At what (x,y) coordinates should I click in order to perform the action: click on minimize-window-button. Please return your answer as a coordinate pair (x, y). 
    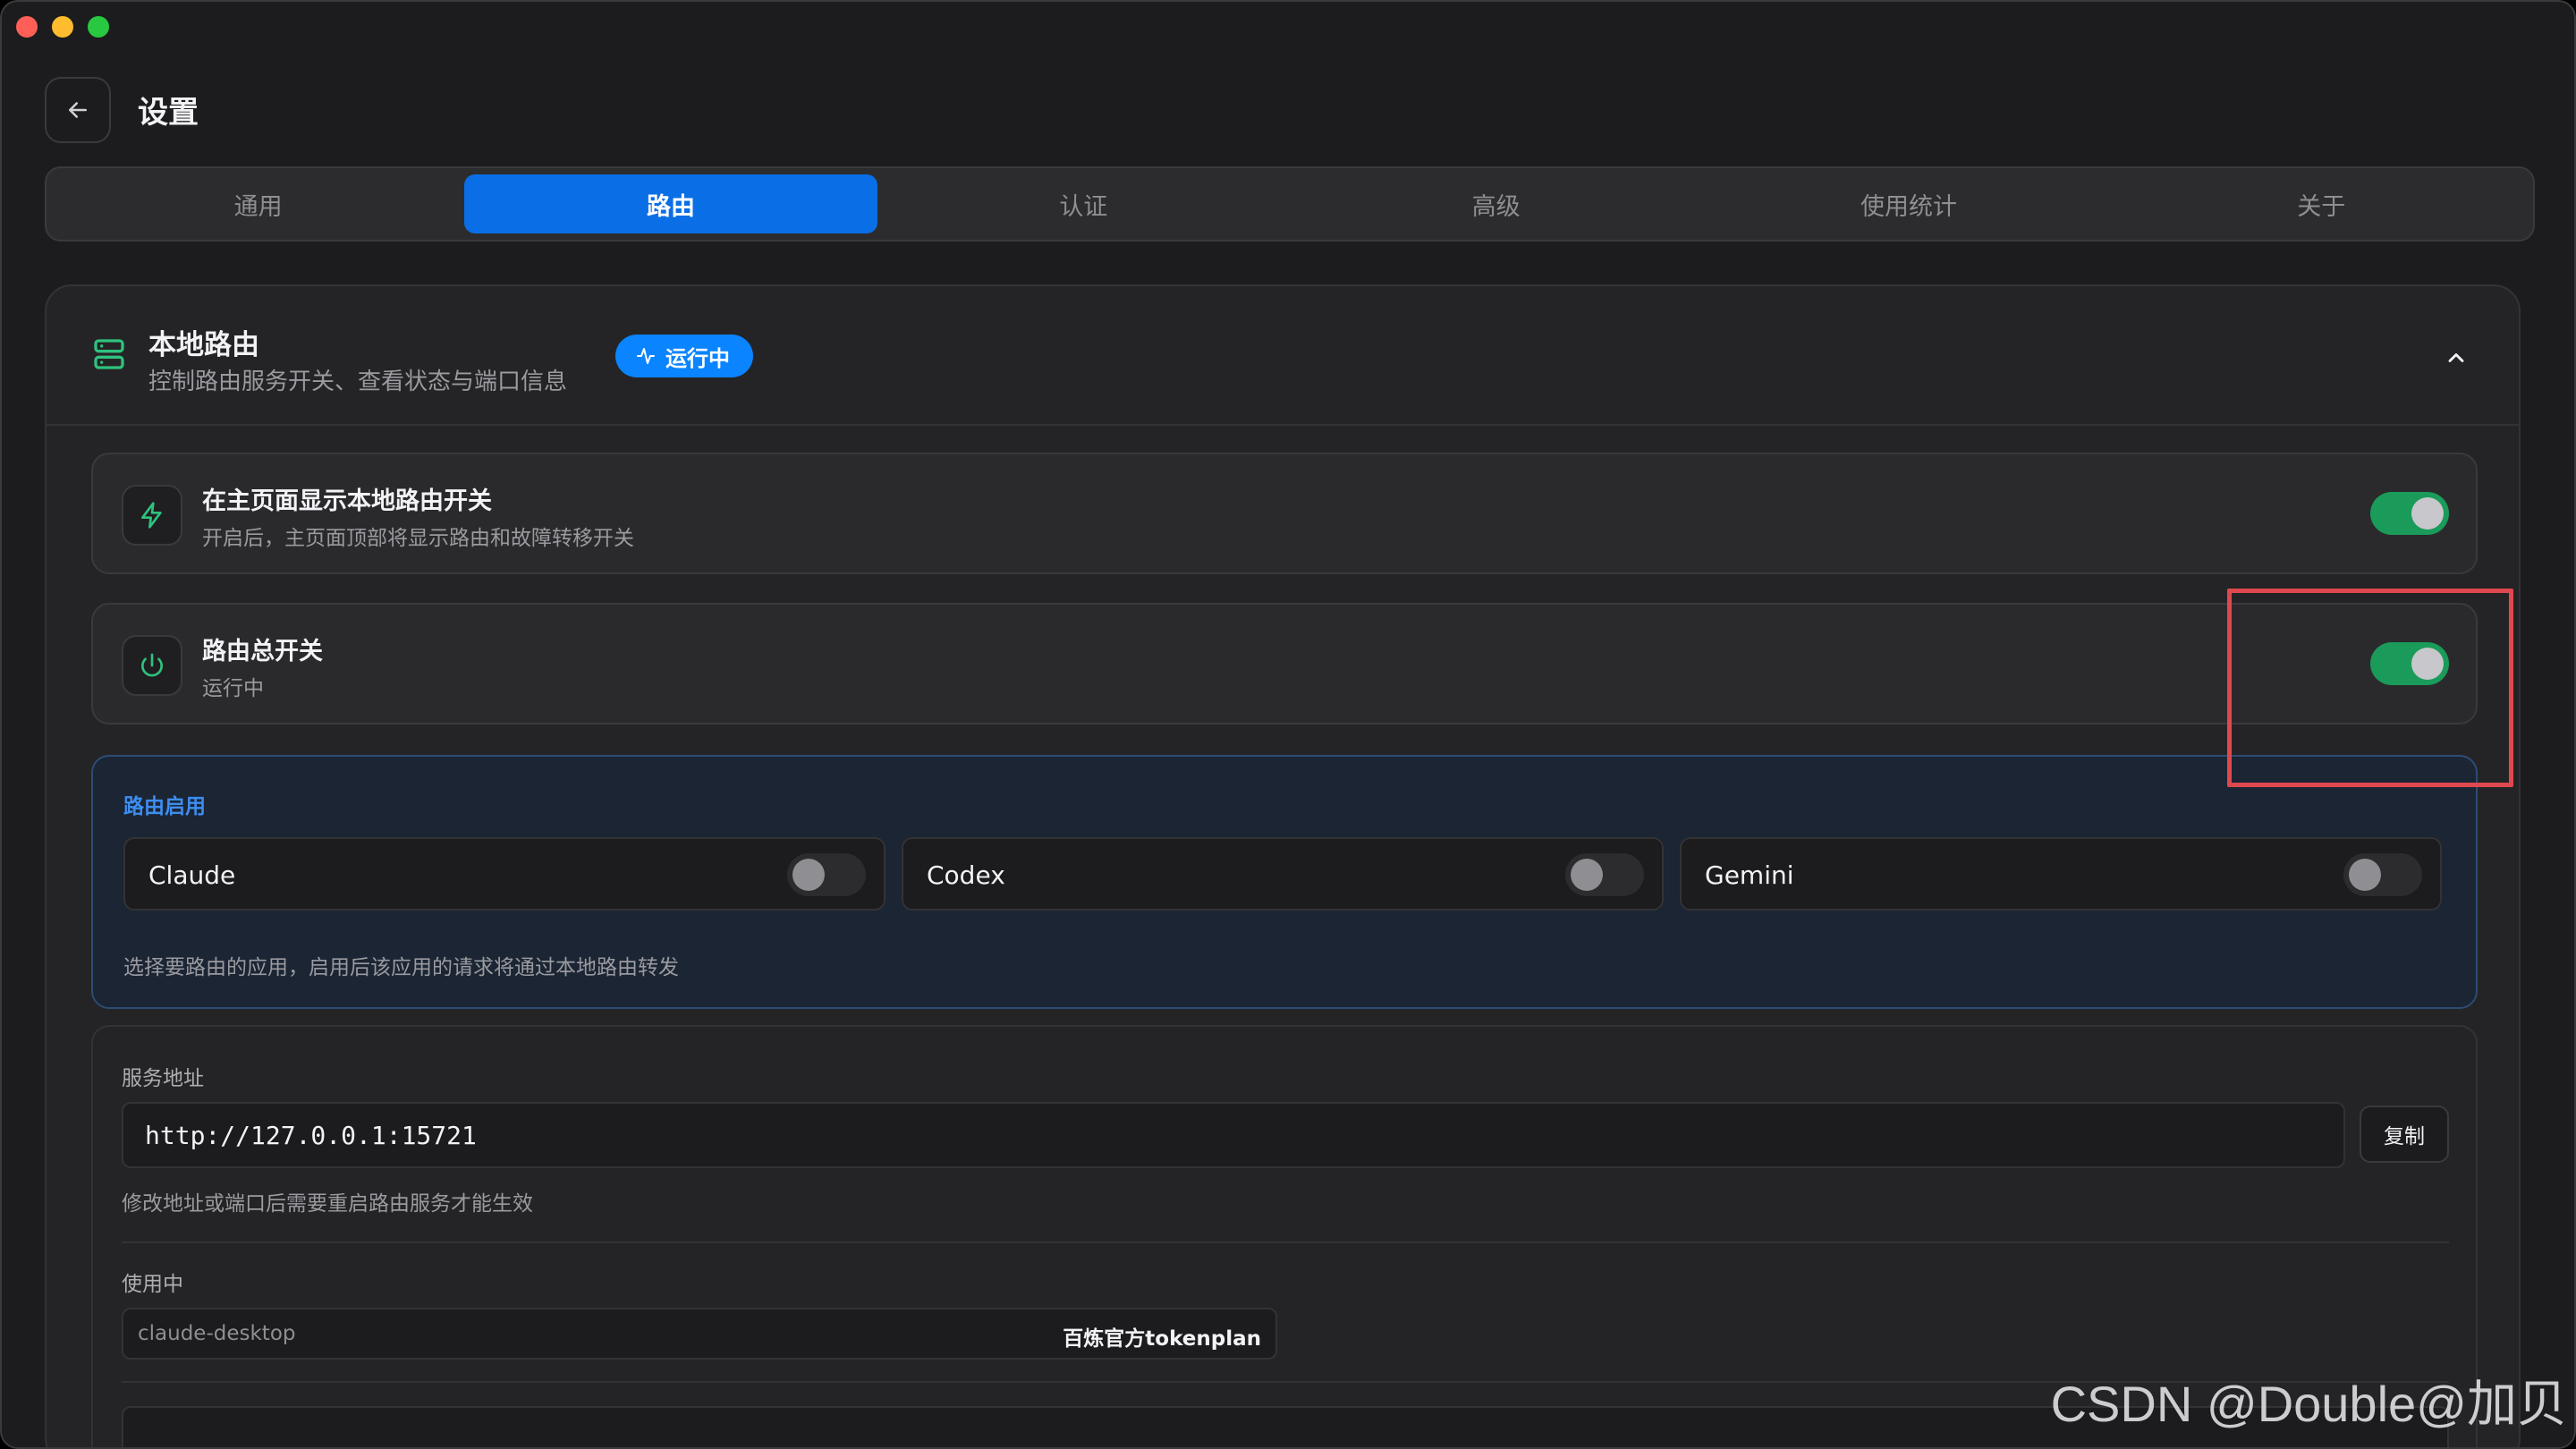
    Looking at the image, I should click on (62, 27).